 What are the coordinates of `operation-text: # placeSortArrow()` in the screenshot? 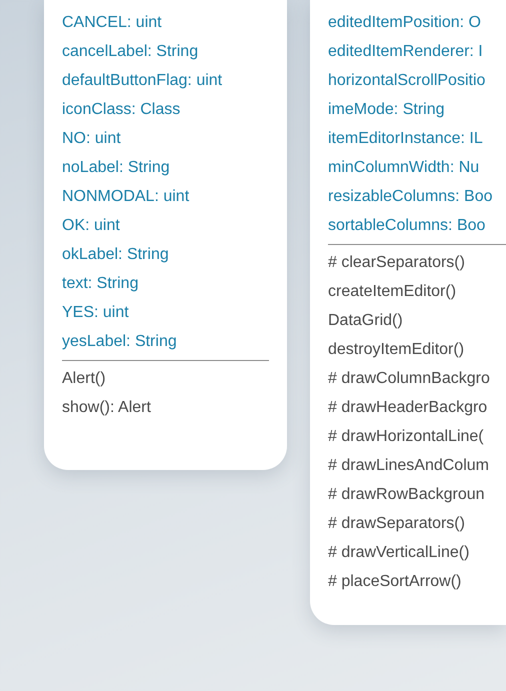 It's located at (395, 582).